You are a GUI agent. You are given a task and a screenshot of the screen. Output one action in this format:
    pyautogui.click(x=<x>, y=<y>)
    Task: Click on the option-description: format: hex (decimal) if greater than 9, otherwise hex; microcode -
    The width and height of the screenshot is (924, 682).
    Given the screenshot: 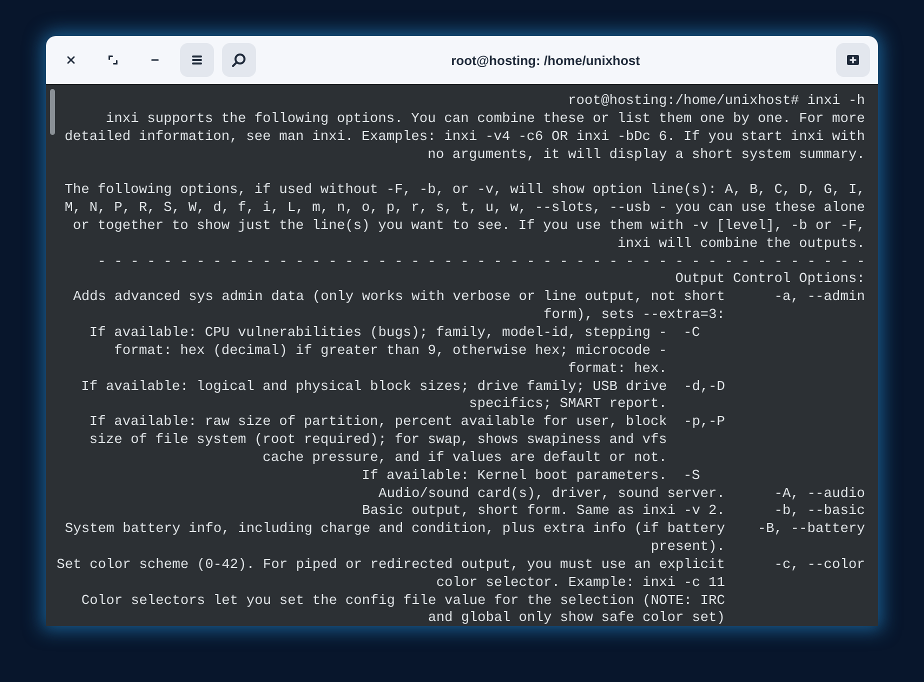 What is the action you would take?
    pyautogui.click(x=390, y=351)
    